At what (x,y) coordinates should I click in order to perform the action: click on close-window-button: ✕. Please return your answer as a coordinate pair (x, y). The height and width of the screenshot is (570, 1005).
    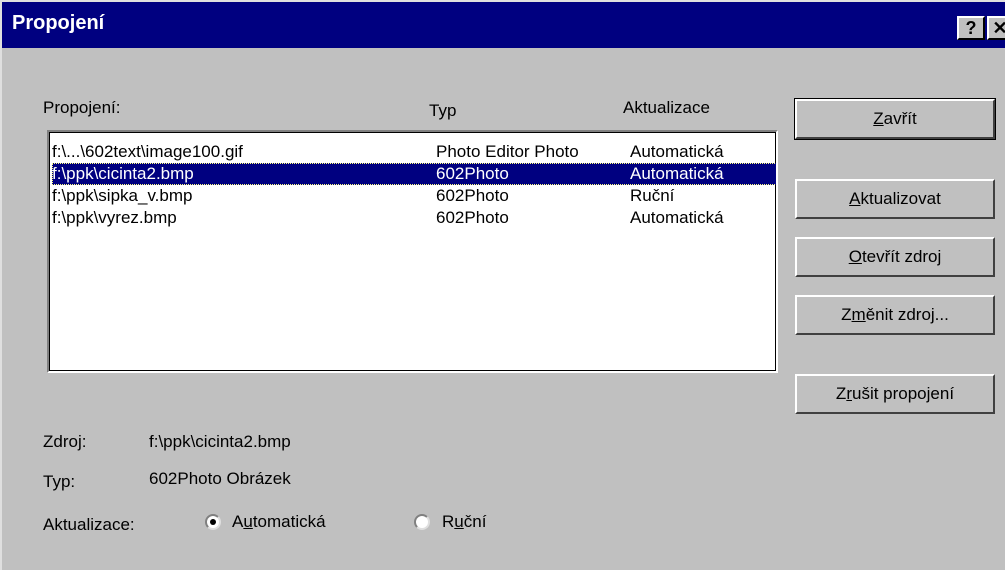
    Looking at the image, I should click on (996, 28).